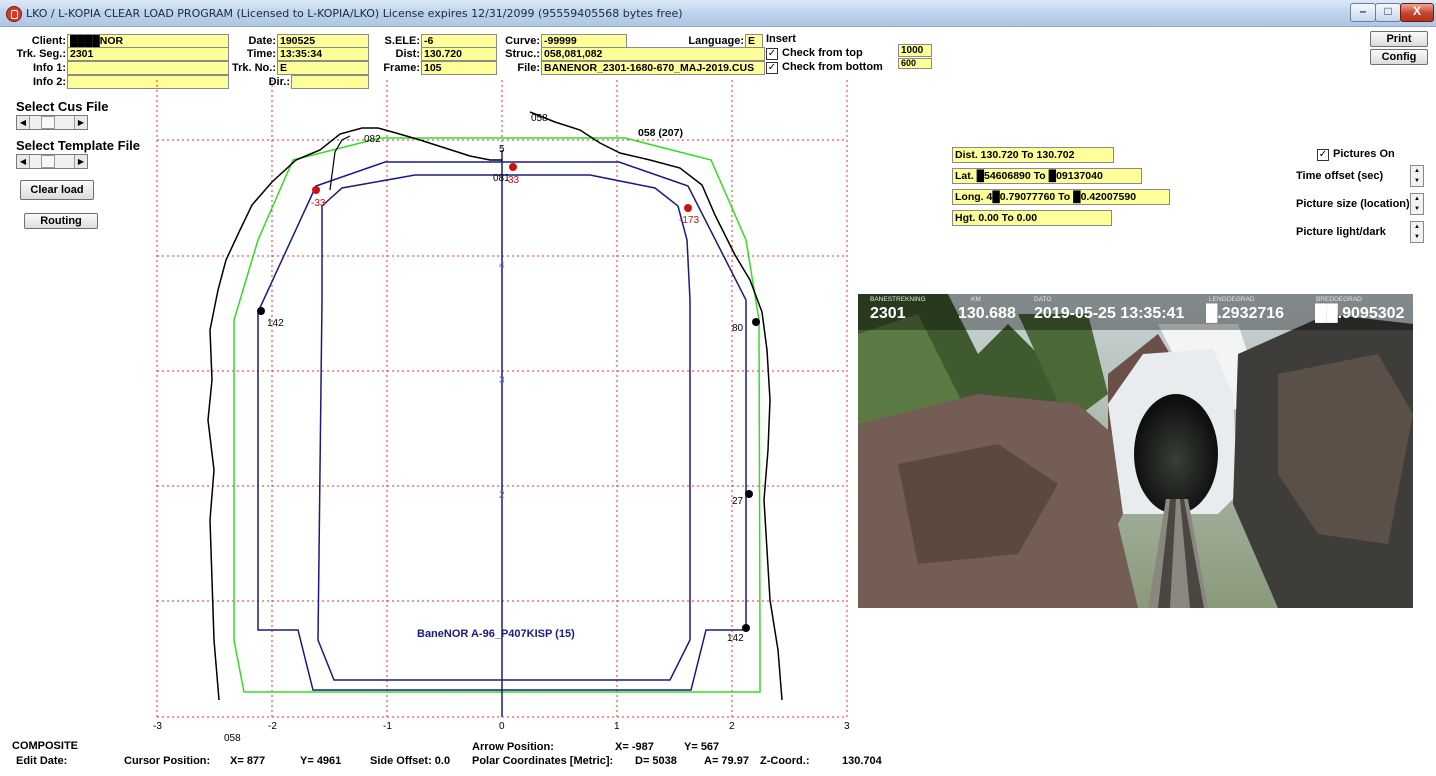  I want to click on pictures-on-checkbox: ✓, so click(1323, 155).